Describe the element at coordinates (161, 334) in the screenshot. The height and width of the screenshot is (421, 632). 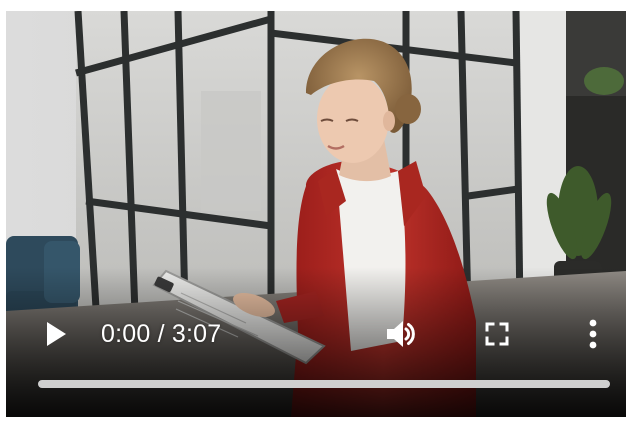
I see `time-display: 0:00 / 3:07` at that location.